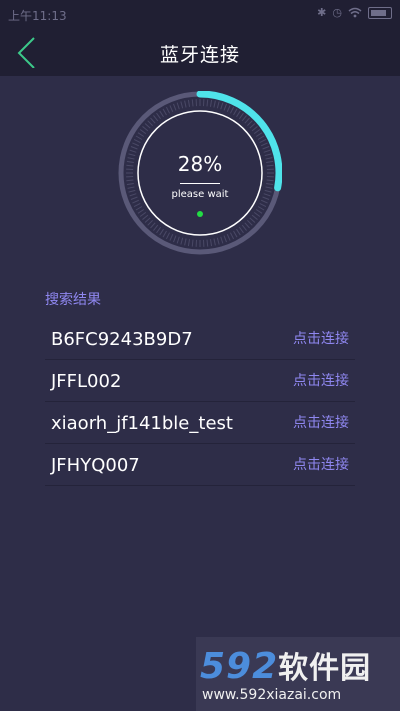  I want to click on page-title: 蓝牙连接, so click(199, 55).